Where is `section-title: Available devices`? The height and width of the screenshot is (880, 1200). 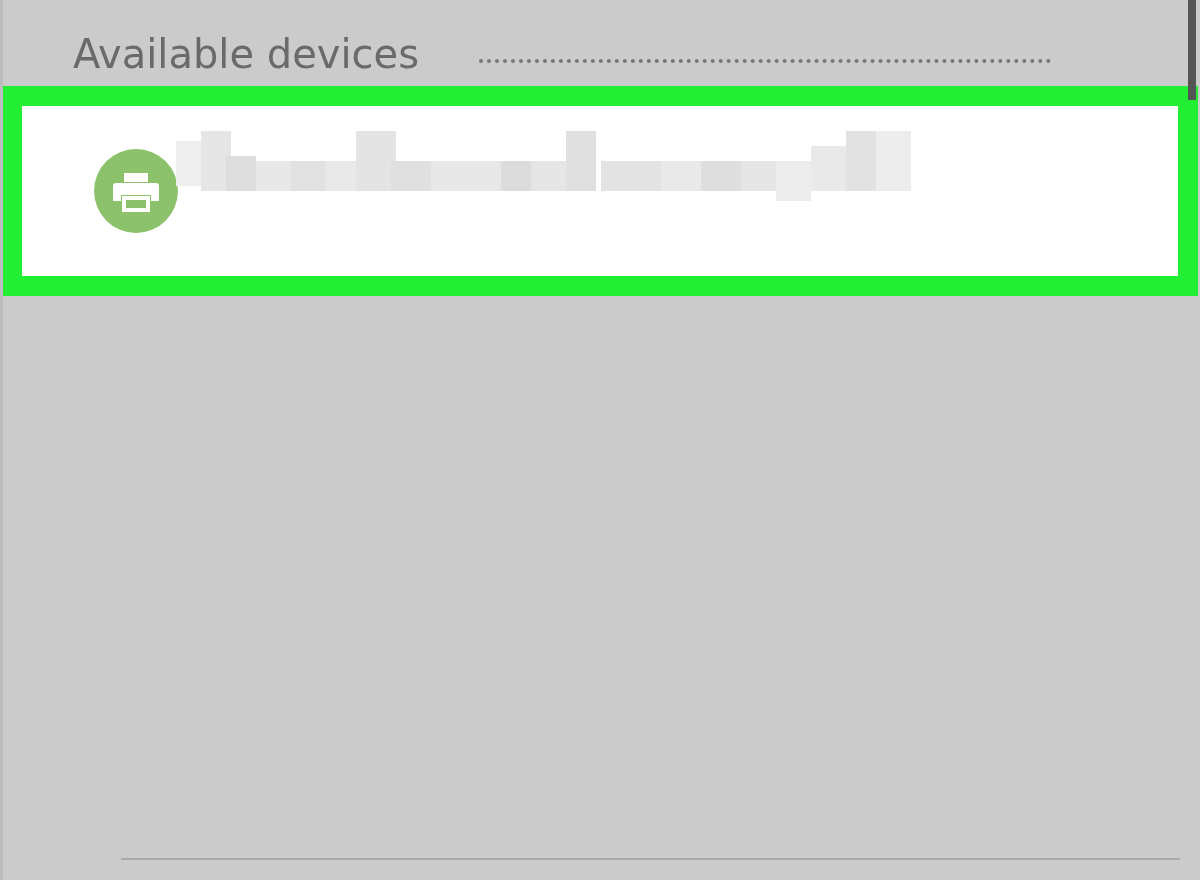 section-title: Available devices is located at coordinates (246, 54).